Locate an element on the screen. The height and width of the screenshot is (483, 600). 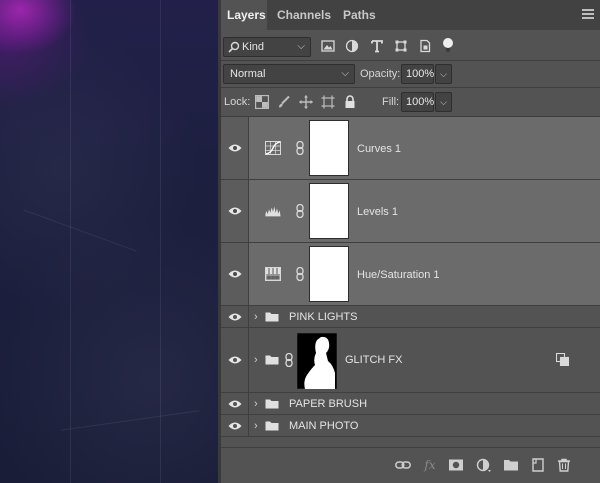
filter-type-icon is located at coordinates (377, 46).